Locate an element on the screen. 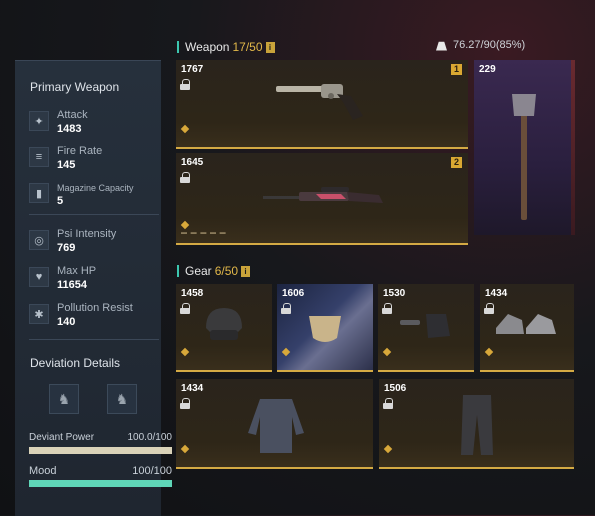 The image size is (595, 516). item-score: 1767 is located at coordinates (192, 69).